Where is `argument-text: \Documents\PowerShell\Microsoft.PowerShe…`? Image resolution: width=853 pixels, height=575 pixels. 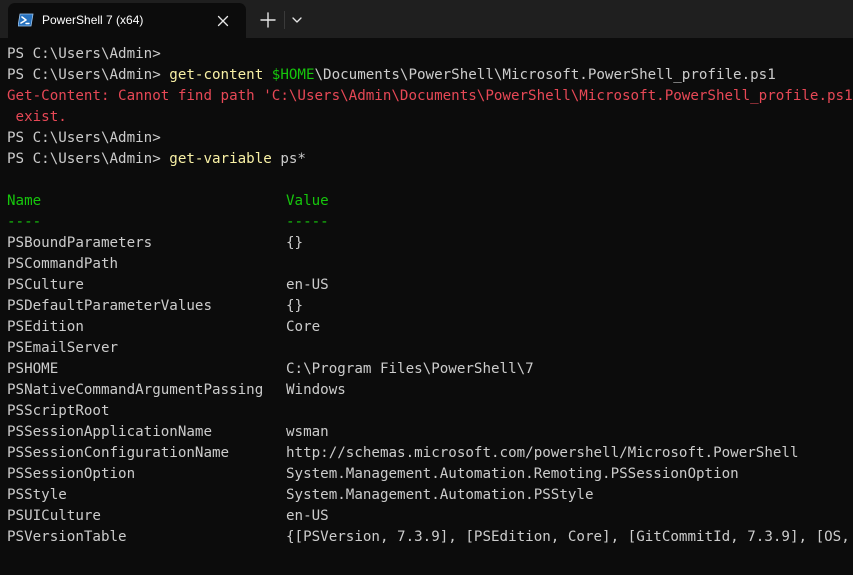 argument-text: \Documents\PowerShell\Microsoft.PowerShe… is located at coordinates (545, 75).